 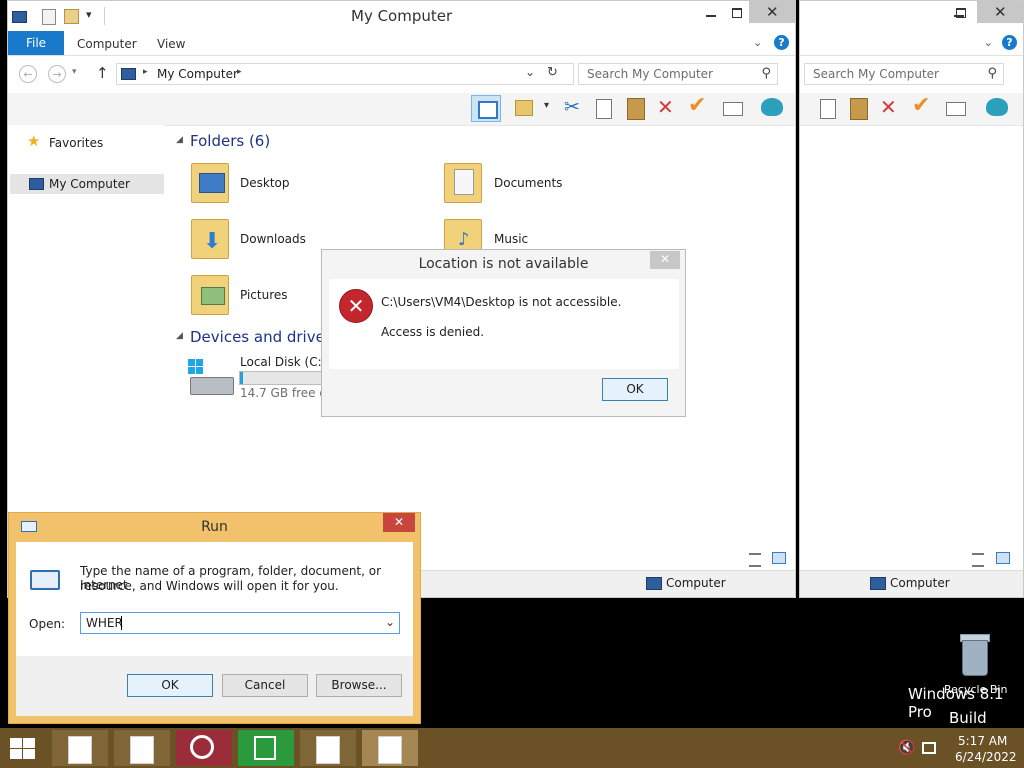 I want to click on title-bar: ✕, so click(x=911, y=16).